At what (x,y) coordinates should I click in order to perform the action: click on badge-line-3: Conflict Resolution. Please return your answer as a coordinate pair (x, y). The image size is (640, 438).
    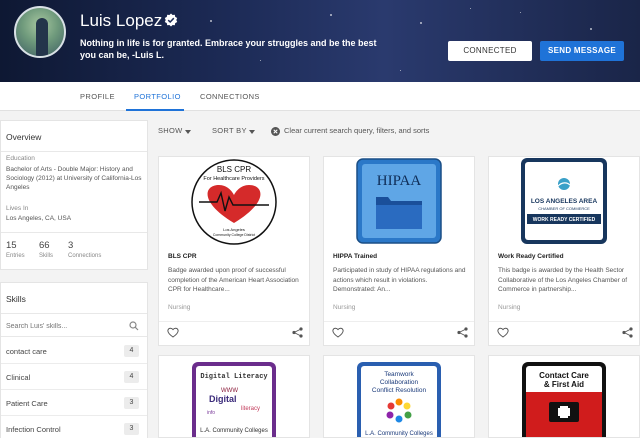
    Looking at the image, I should click on (399, 390).